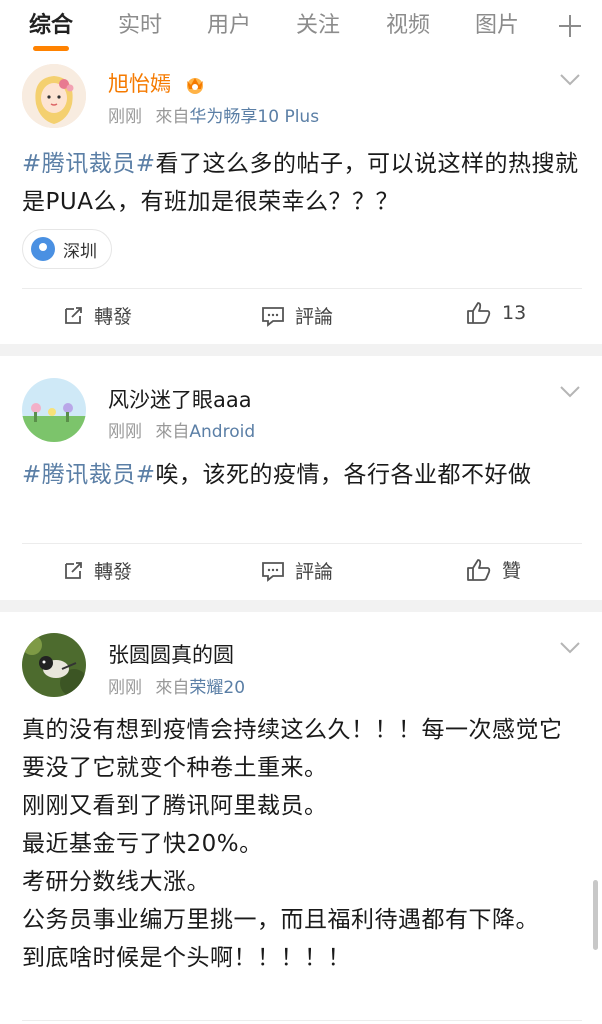 The width and height of the screenshot is (602, 1024). I want to click on avatar-bird-icon, so click(54, 665).